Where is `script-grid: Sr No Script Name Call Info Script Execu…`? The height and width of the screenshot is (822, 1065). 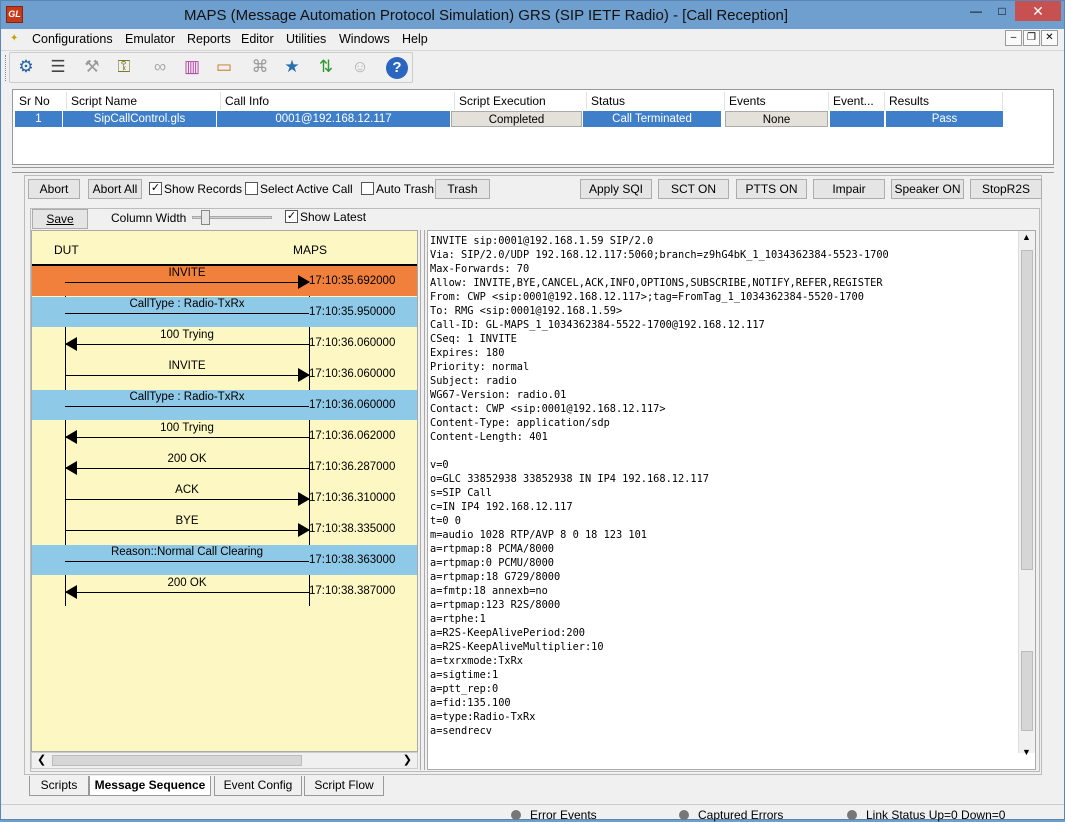
script-grid: Sr No Script Name Call Info Script Execu… is located at coordinates (533, 127).